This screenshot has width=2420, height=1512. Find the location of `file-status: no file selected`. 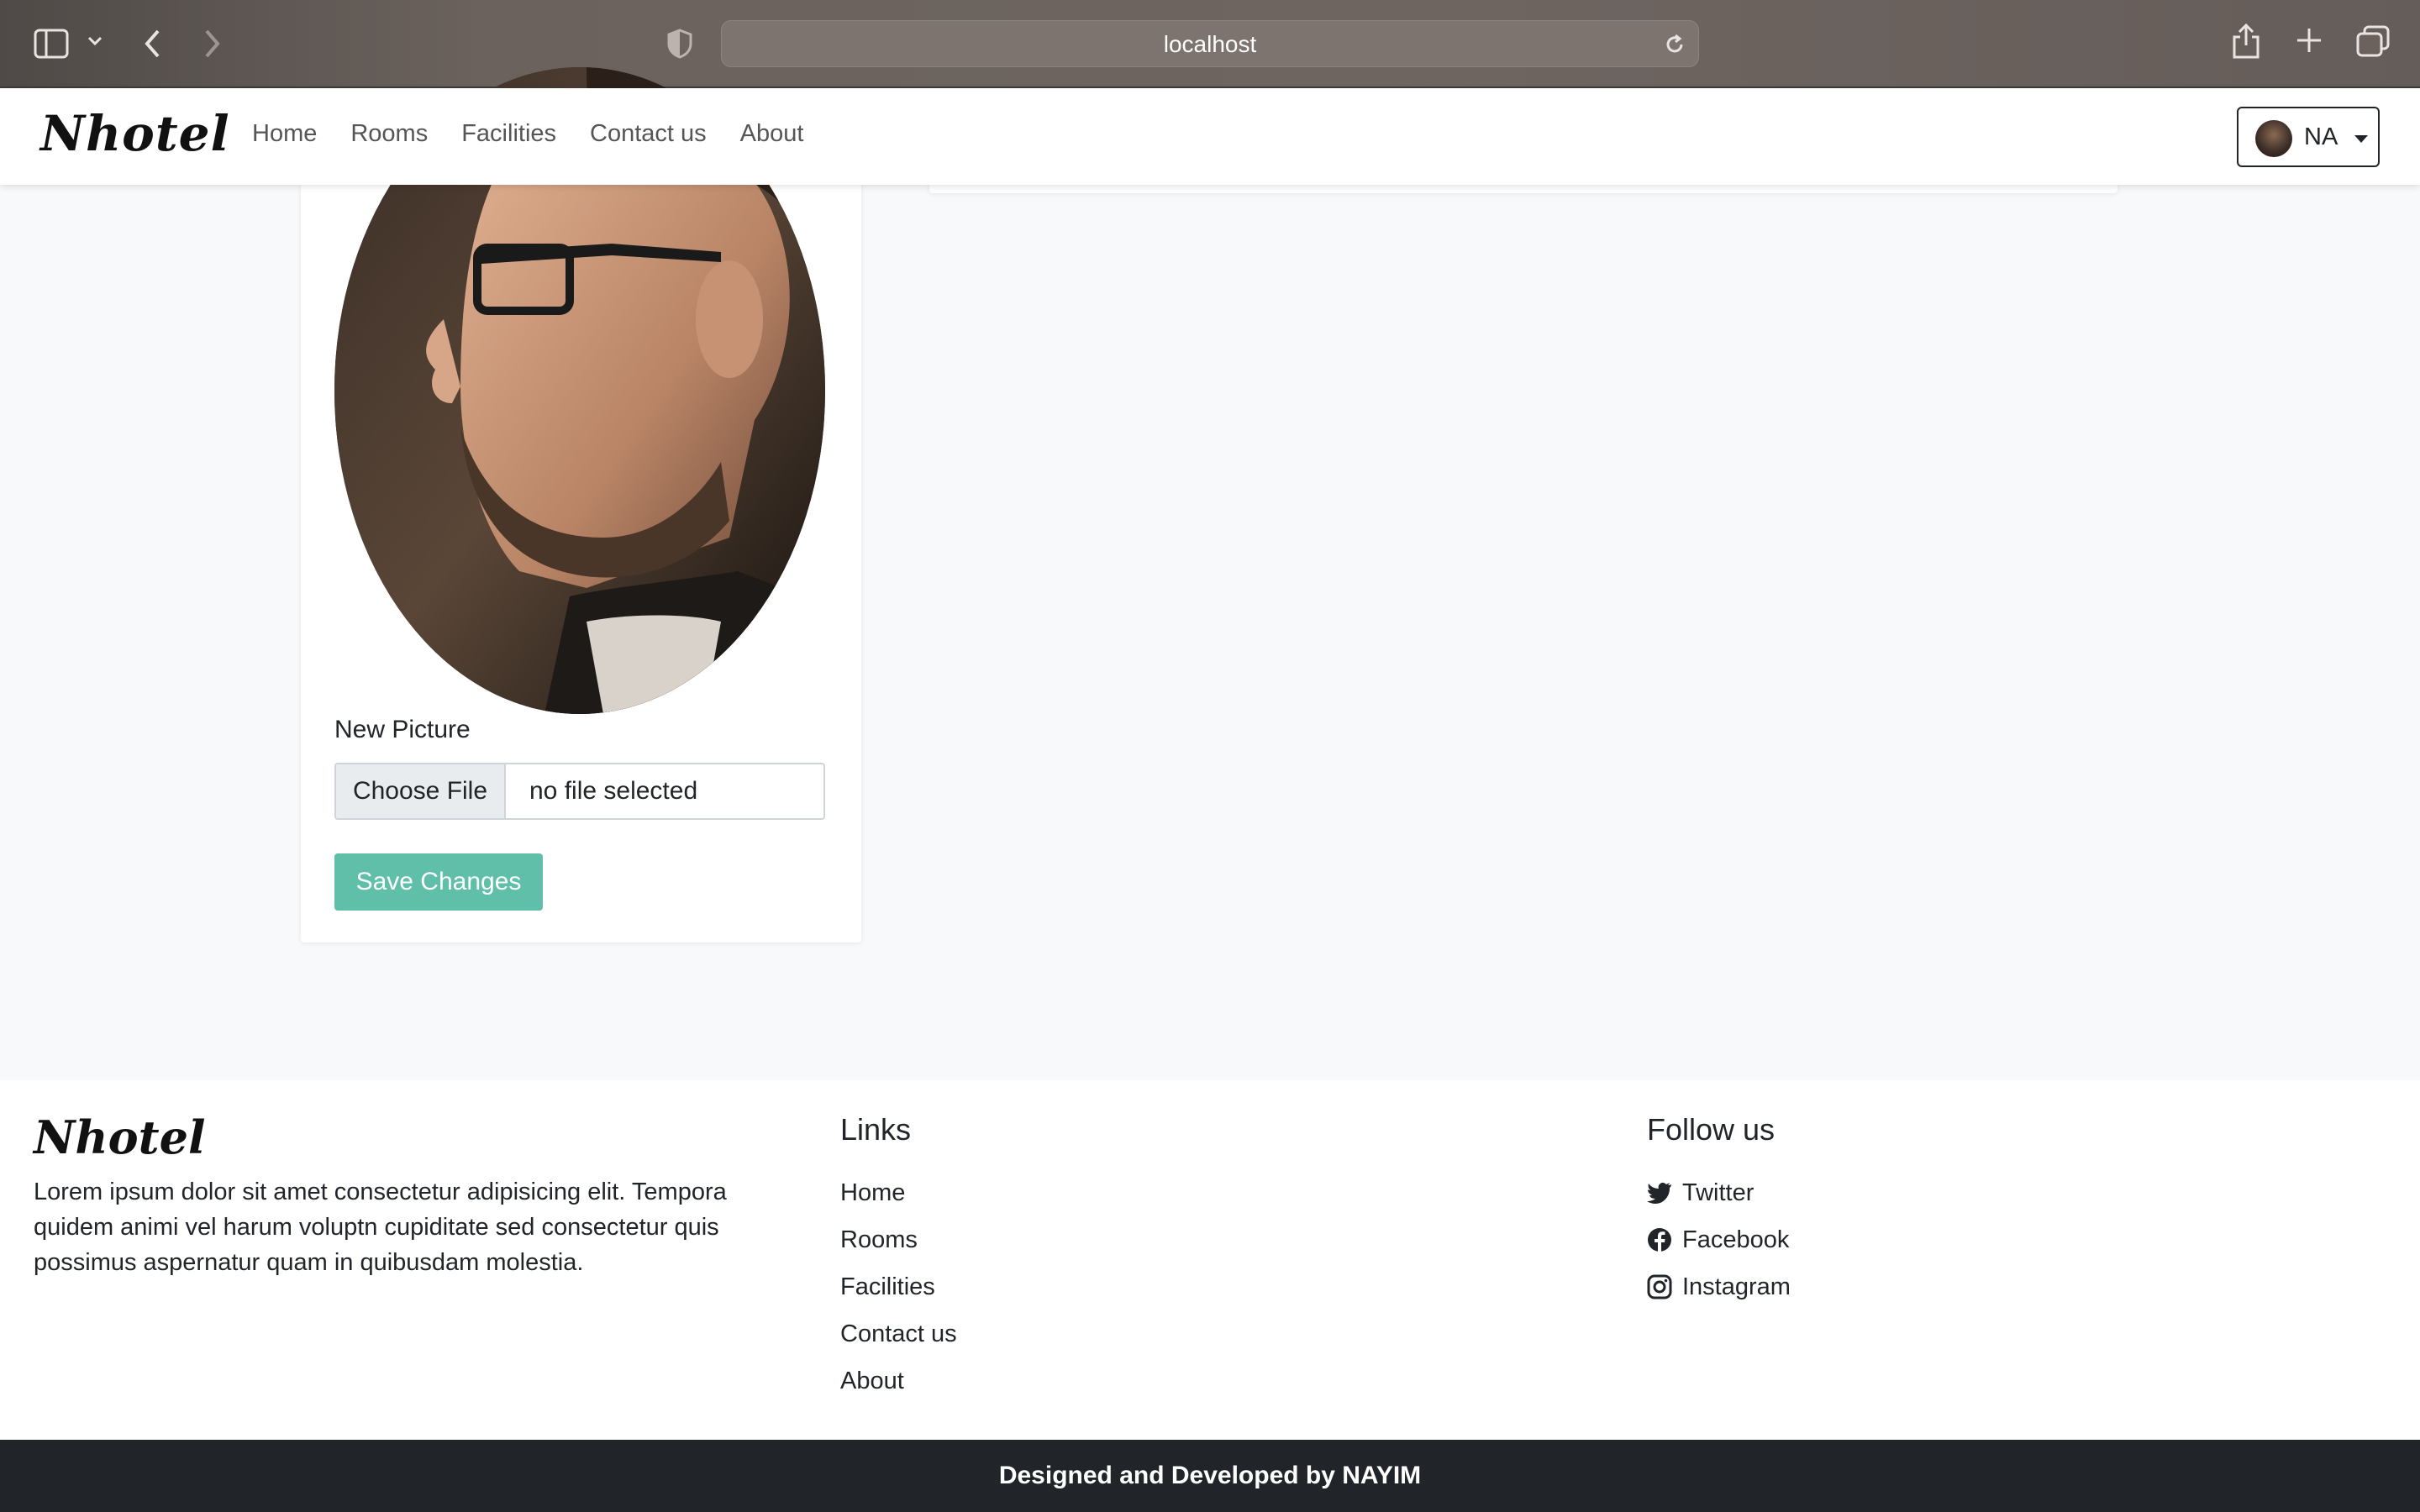

file-status: no file selected is located at coordinates (613, 791).